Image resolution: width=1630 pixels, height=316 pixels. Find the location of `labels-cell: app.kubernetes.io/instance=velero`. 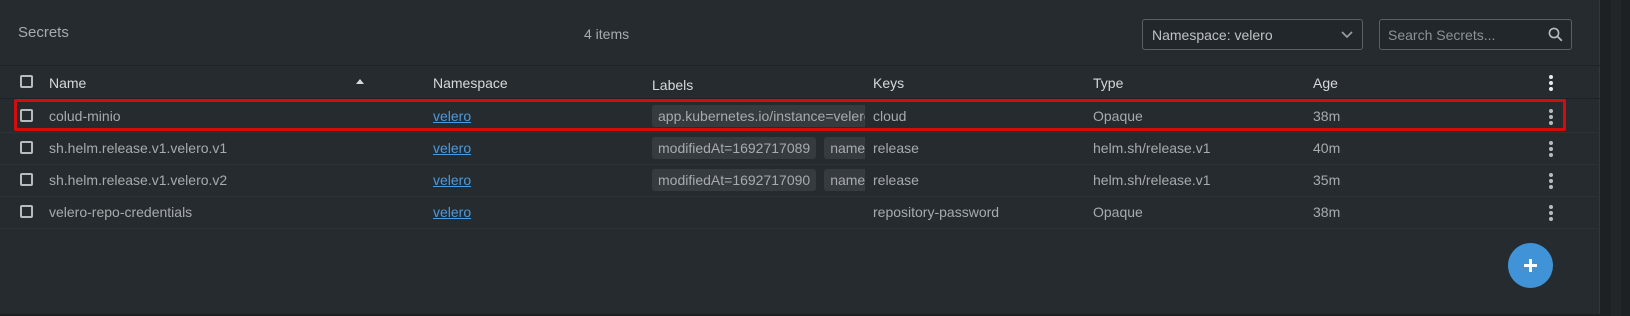

labels-cell: app.kubernetes.io/instance=velero is located at coordinates (758, 116).